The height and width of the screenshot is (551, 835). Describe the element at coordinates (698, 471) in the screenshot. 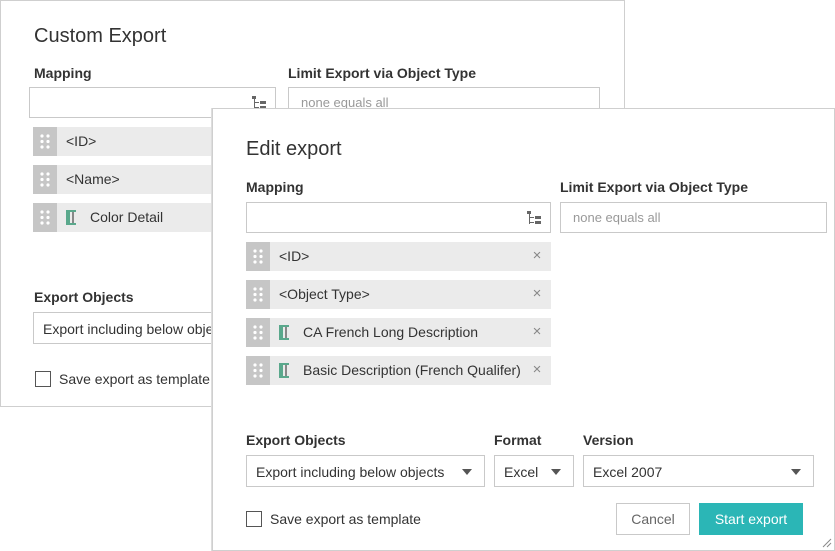

I see `version-select: Excel 2007` at that location.